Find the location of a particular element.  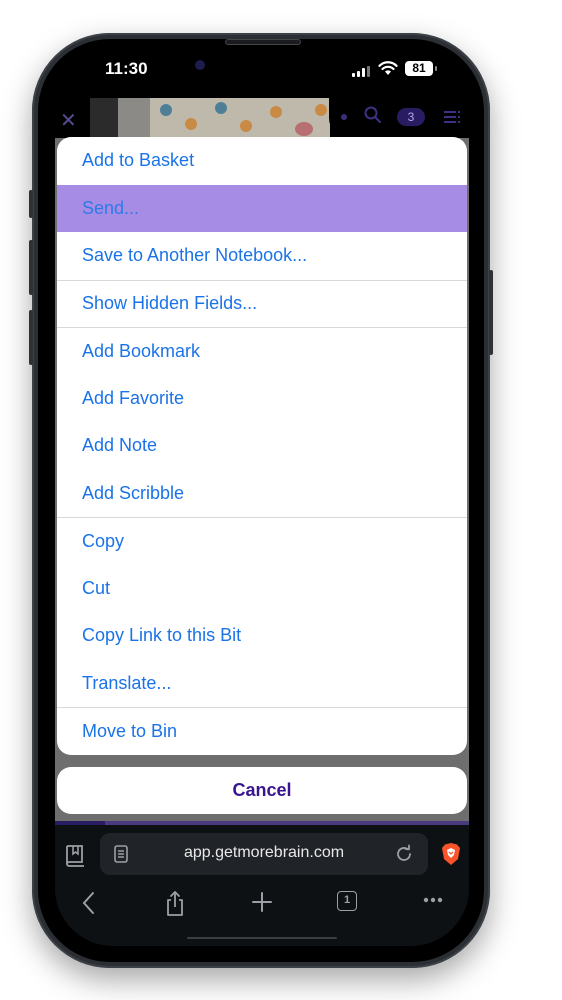

status-dot is located at coordinates (344, 117).